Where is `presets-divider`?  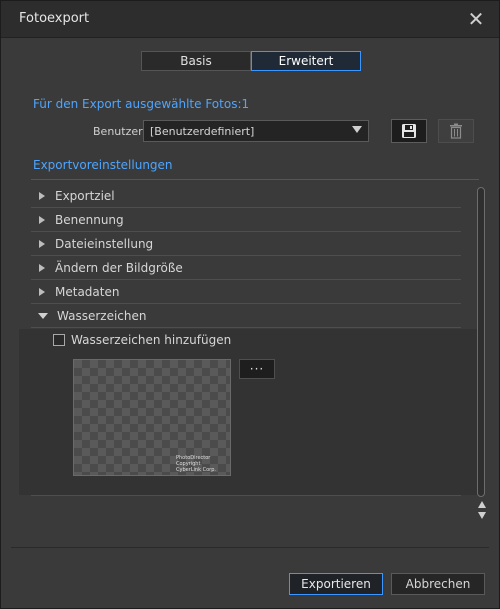
presets-divider is located at coordinates (255, 179).